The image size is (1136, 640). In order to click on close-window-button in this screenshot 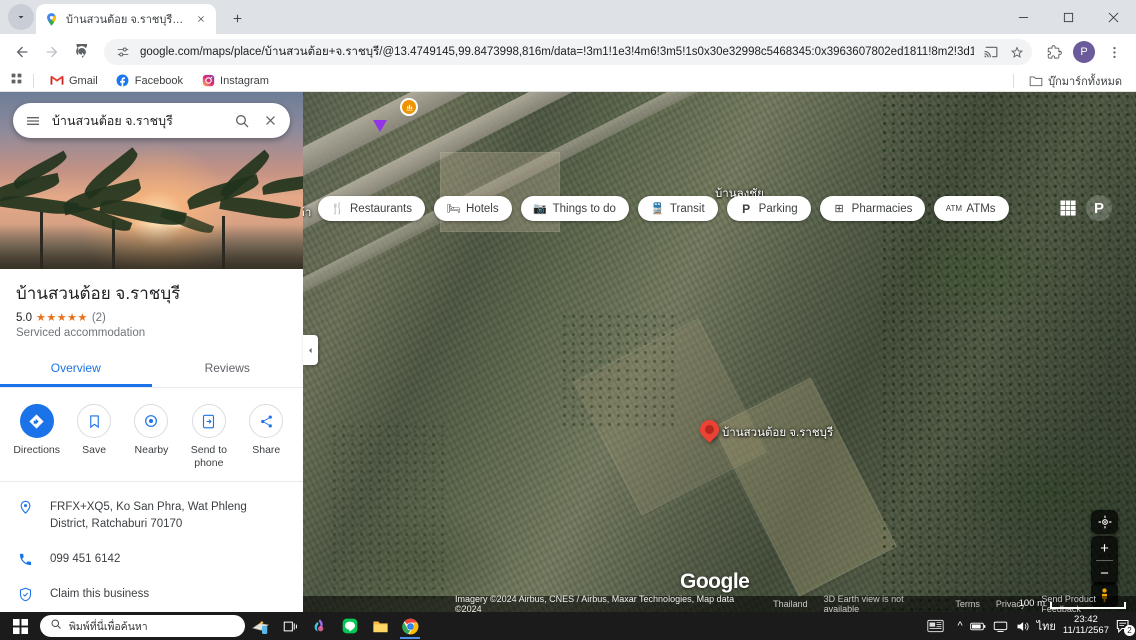, I will do `click(1113, 17)`.